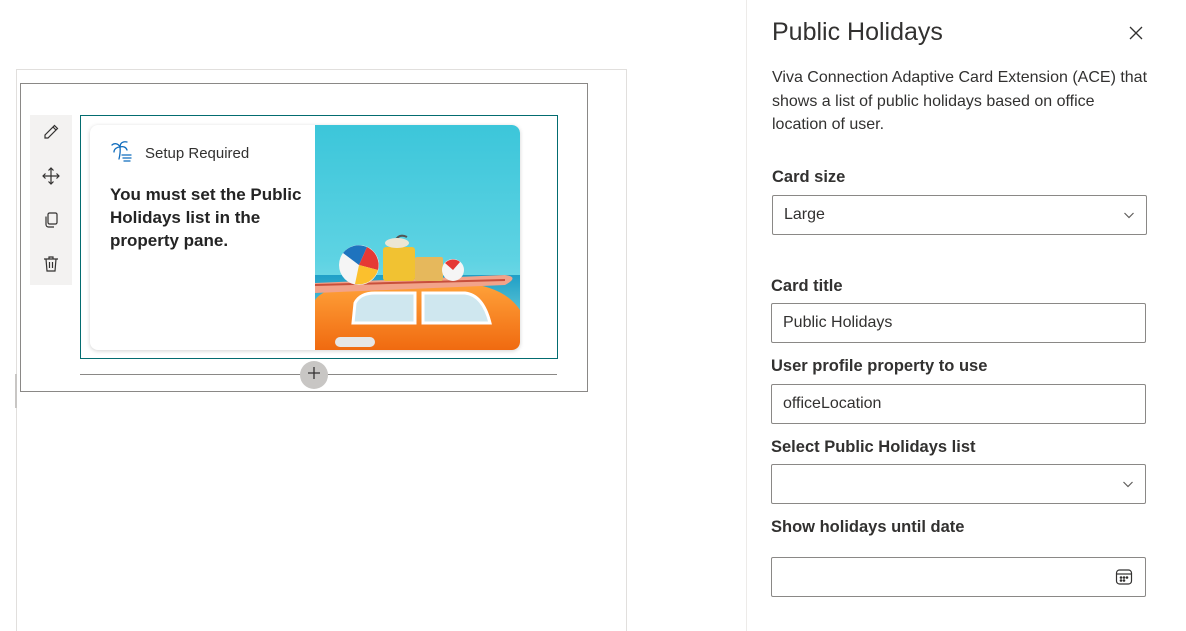  Describe the element at coordinates (1124, 577) in the screenshot. I see `calendar-icon` at that location.